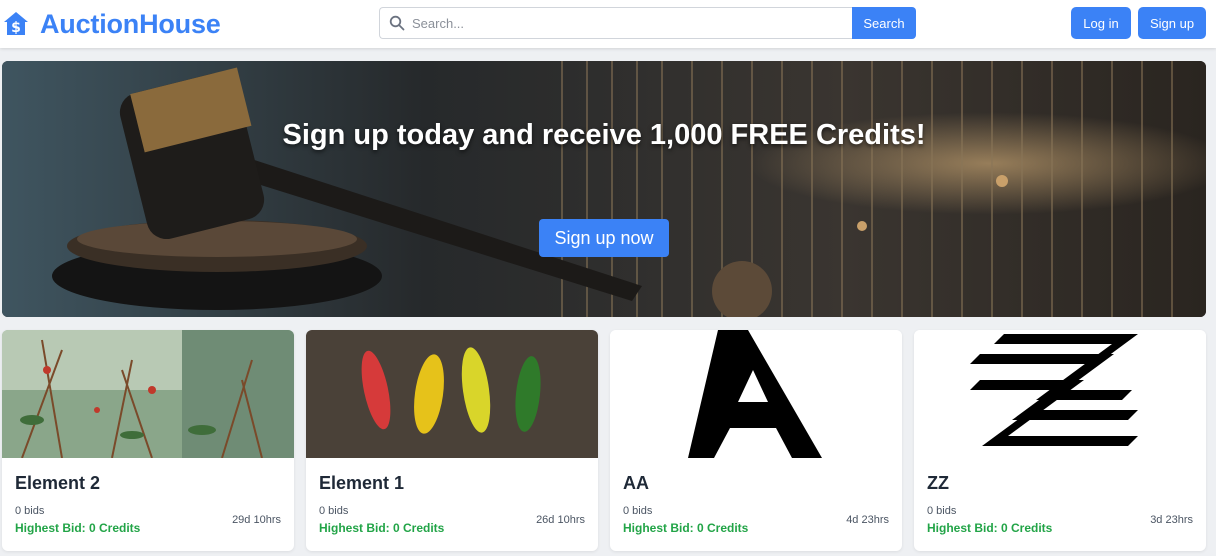 The height and width of the screenshot is (556, 1216). Describe the element at coordinates (938, 483) in the screenshot. I see `listing-title: ZZ` at that location.